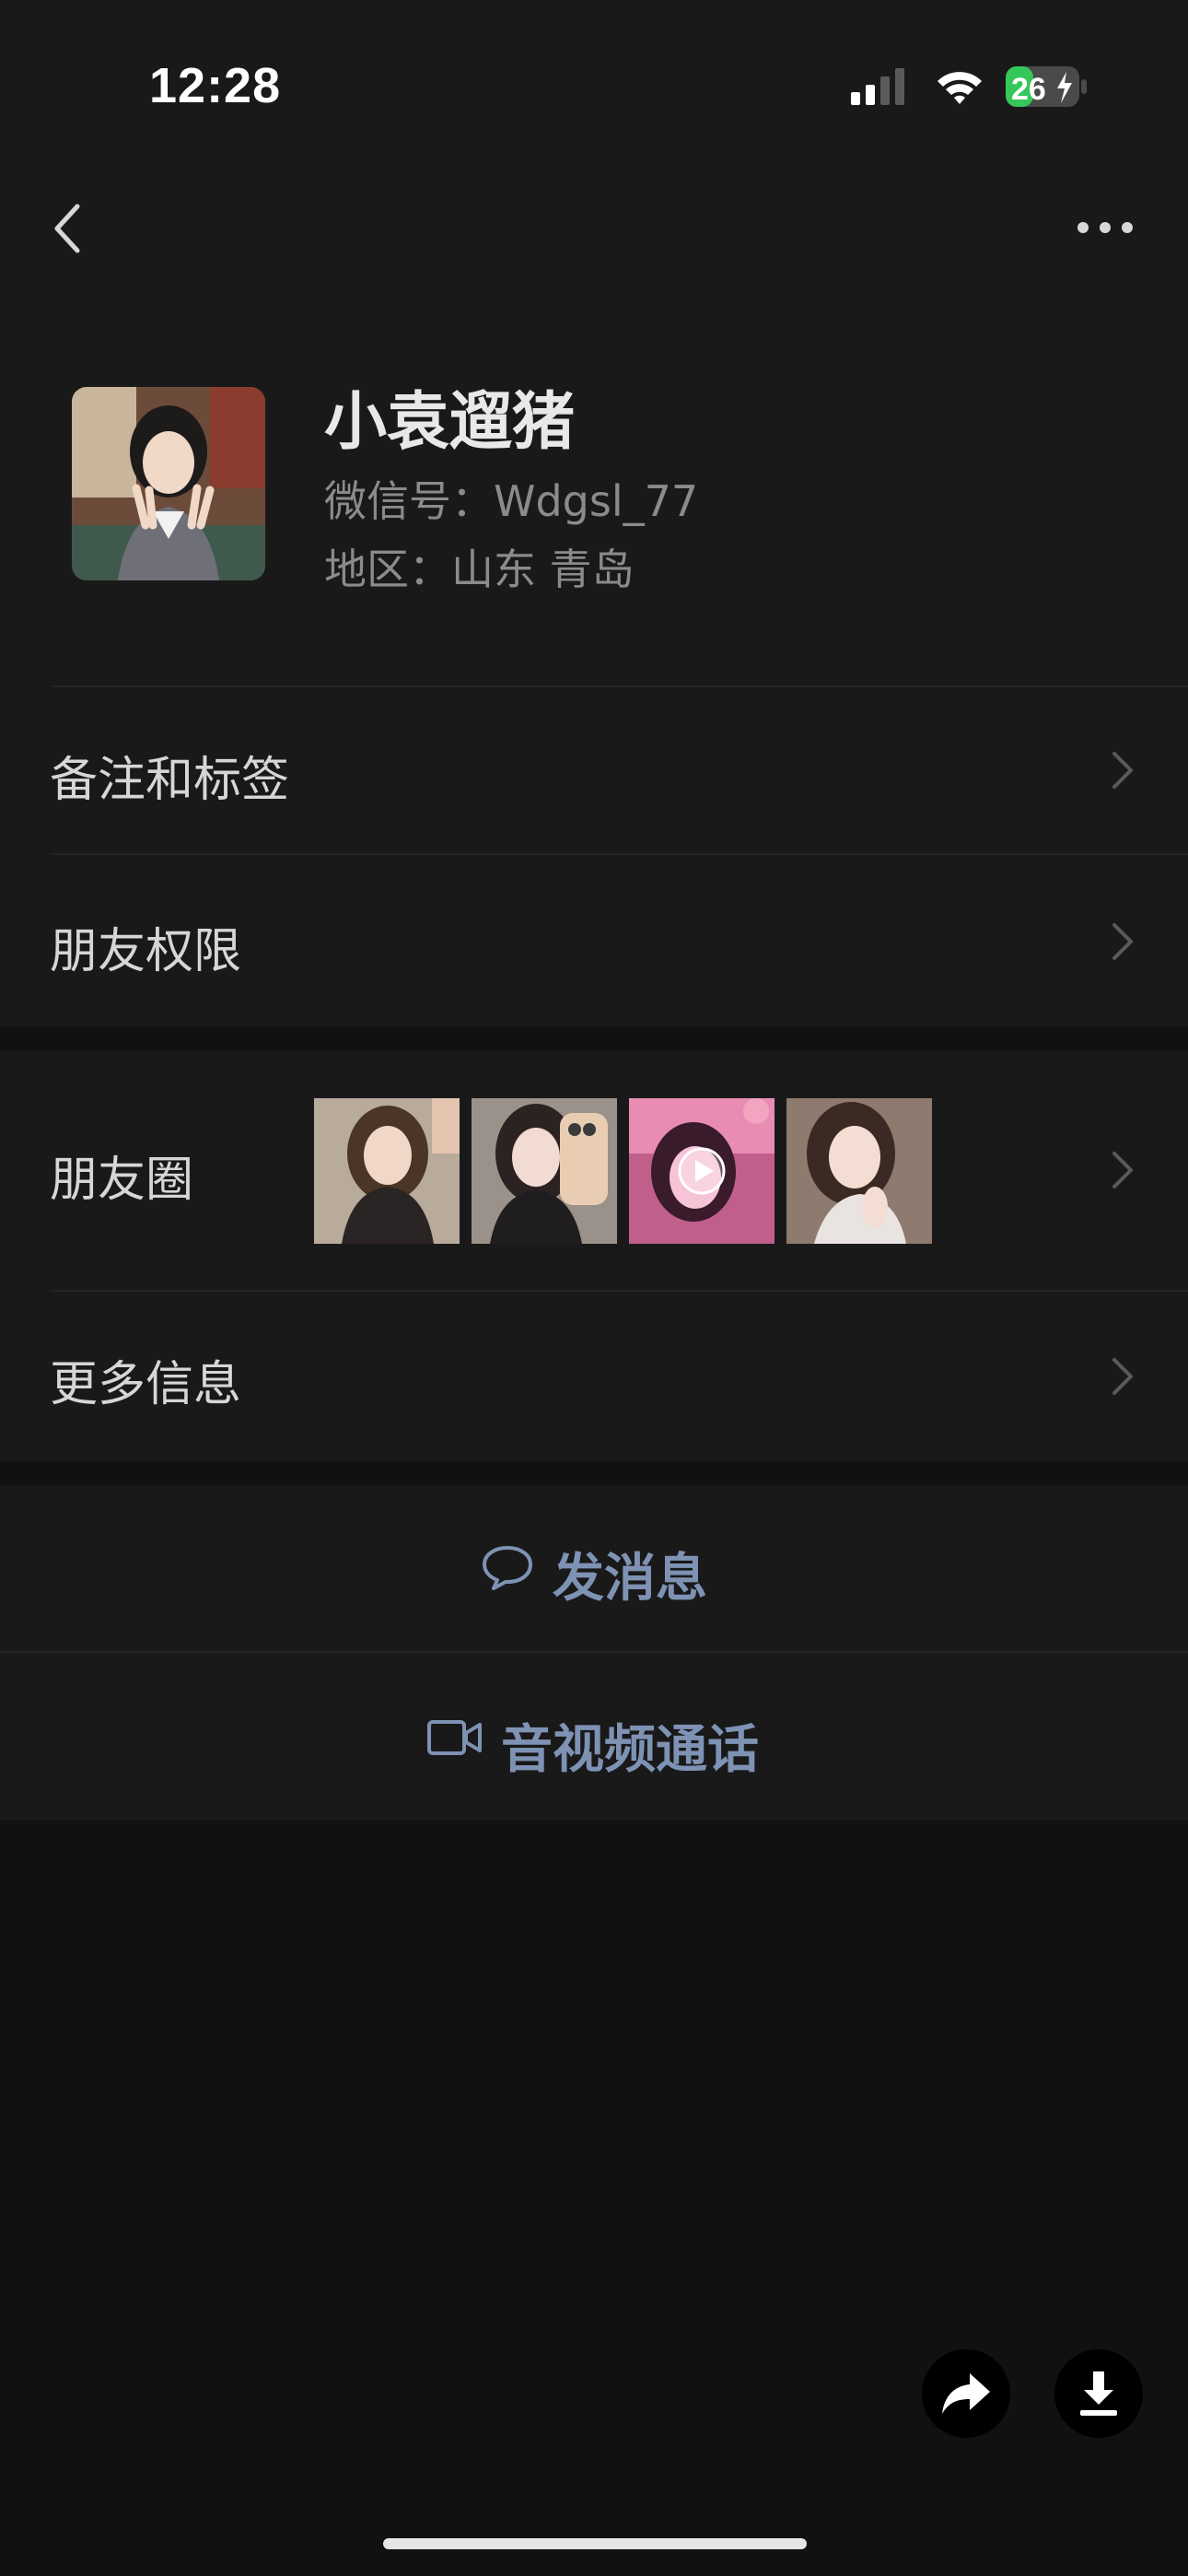 This screenshot has width=1188, height=2576. Describe the element at coordinates (454, 1737) in the screenshot. I see `video-camera-icon` at that location.